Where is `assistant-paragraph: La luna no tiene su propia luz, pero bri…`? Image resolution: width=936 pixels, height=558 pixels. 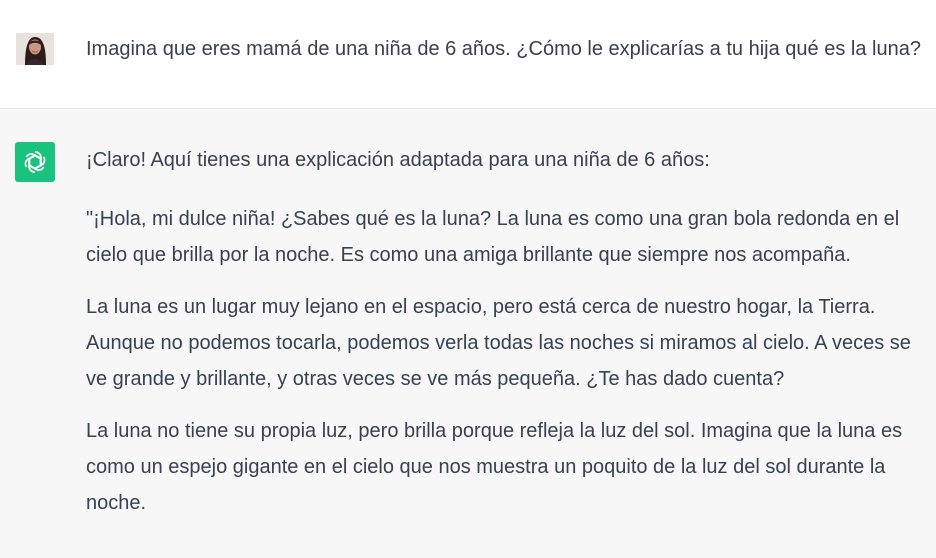
assistant-paragraph: La luna no tiene su propia luz, pero bri… is located at coordinates (494, 467).